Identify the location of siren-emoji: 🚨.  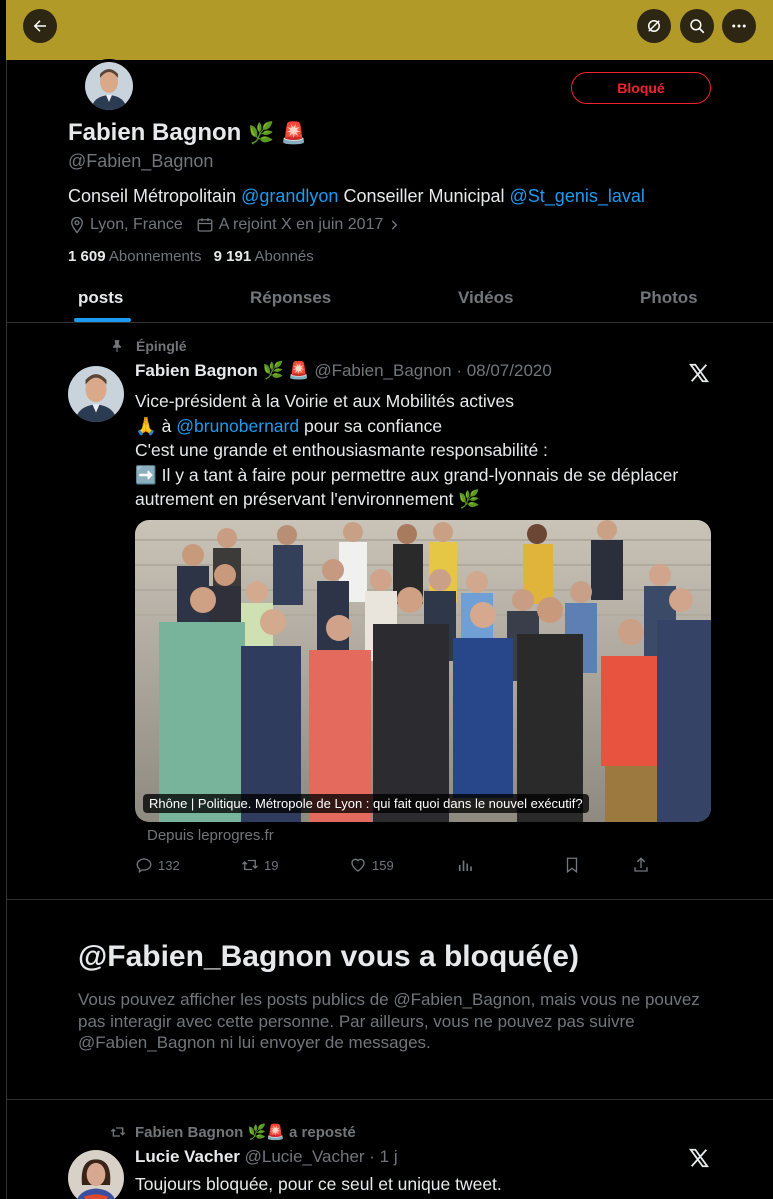
(293, 133).